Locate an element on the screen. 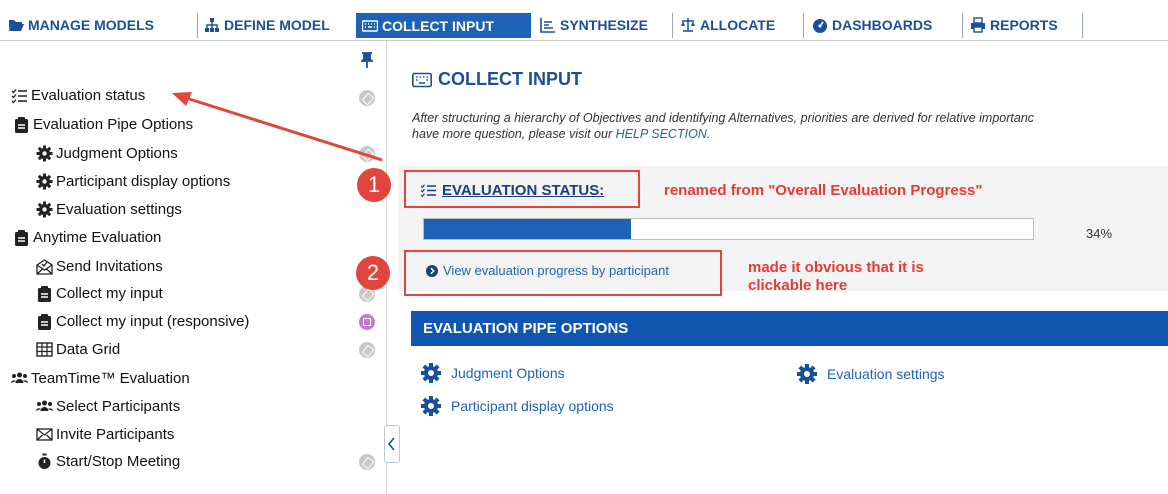 The width and height of the screenshot is (1168, 494). sidebar-item-judgment-options: Judgment Options is located at coordinates (107, 153).